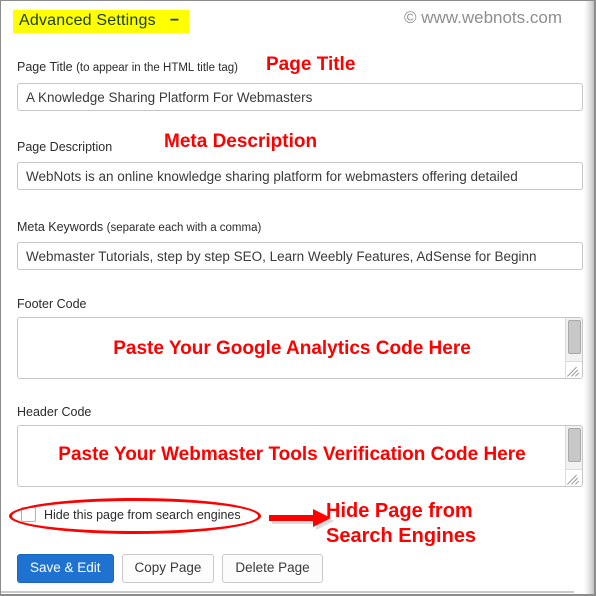  Describe the element at coordinates (175, 21) in the screenshot. I see `collapse-minus-icon: −` at that location.